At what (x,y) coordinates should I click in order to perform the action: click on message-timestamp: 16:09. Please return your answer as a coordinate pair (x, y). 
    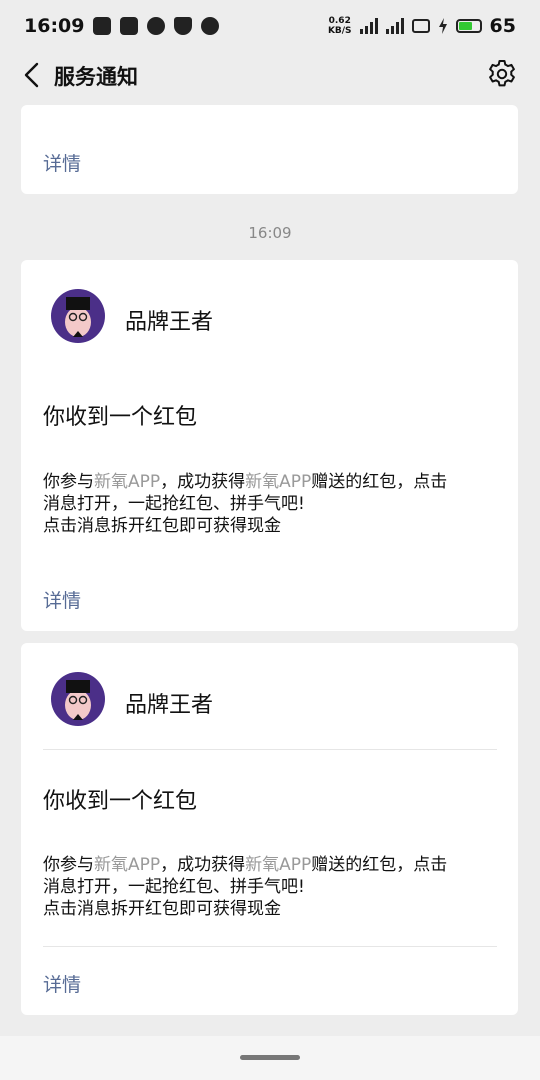
    Looking at the image, I should click on (270, 233).